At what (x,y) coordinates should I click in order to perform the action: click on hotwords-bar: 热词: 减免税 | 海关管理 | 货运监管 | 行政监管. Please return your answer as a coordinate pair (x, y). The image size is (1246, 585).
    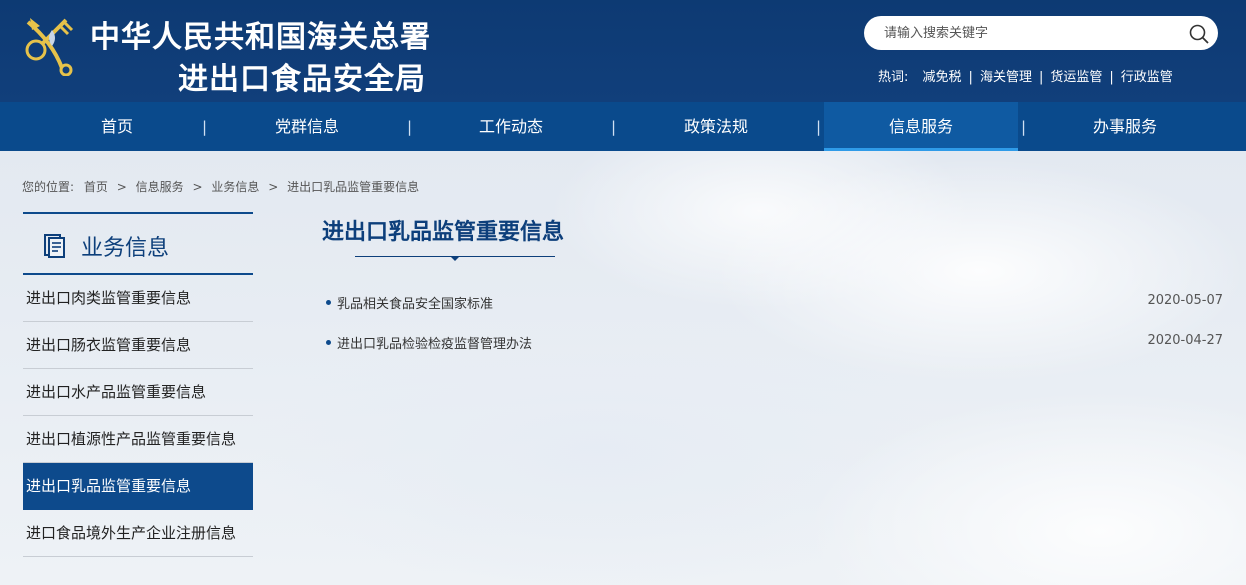
    Looking at the image, I should click on (1025, 75).